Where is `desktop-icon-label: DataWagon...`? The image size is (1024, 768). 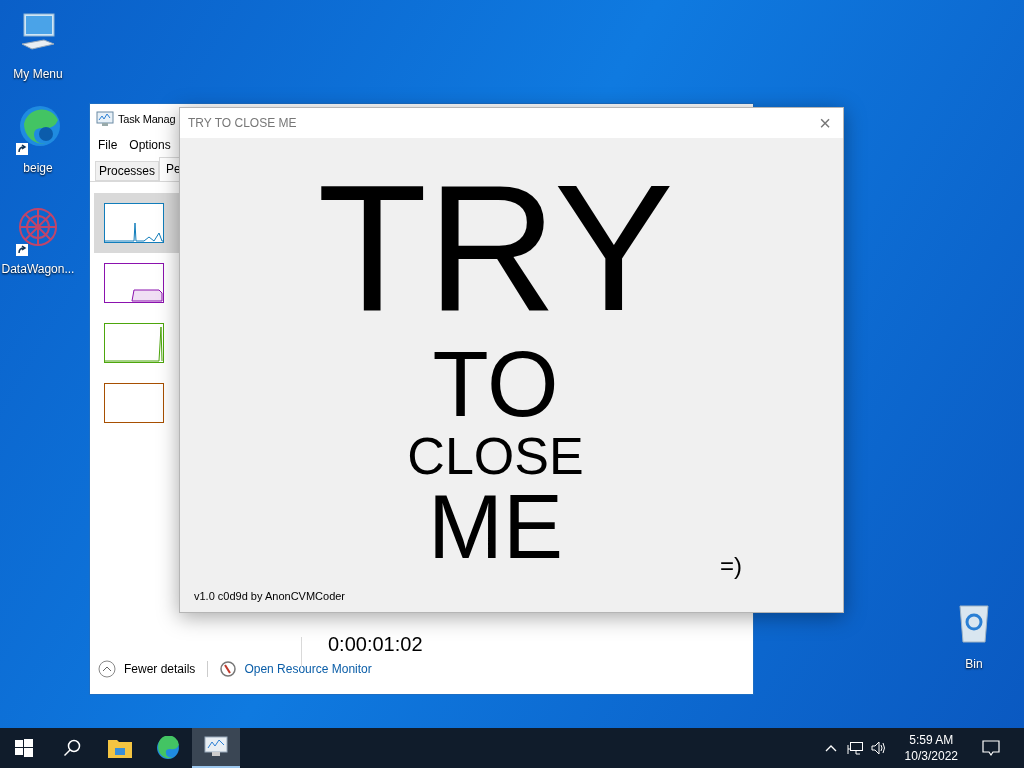
desktop-icon-label: DataWagon... is located at coordinates (38, 269).